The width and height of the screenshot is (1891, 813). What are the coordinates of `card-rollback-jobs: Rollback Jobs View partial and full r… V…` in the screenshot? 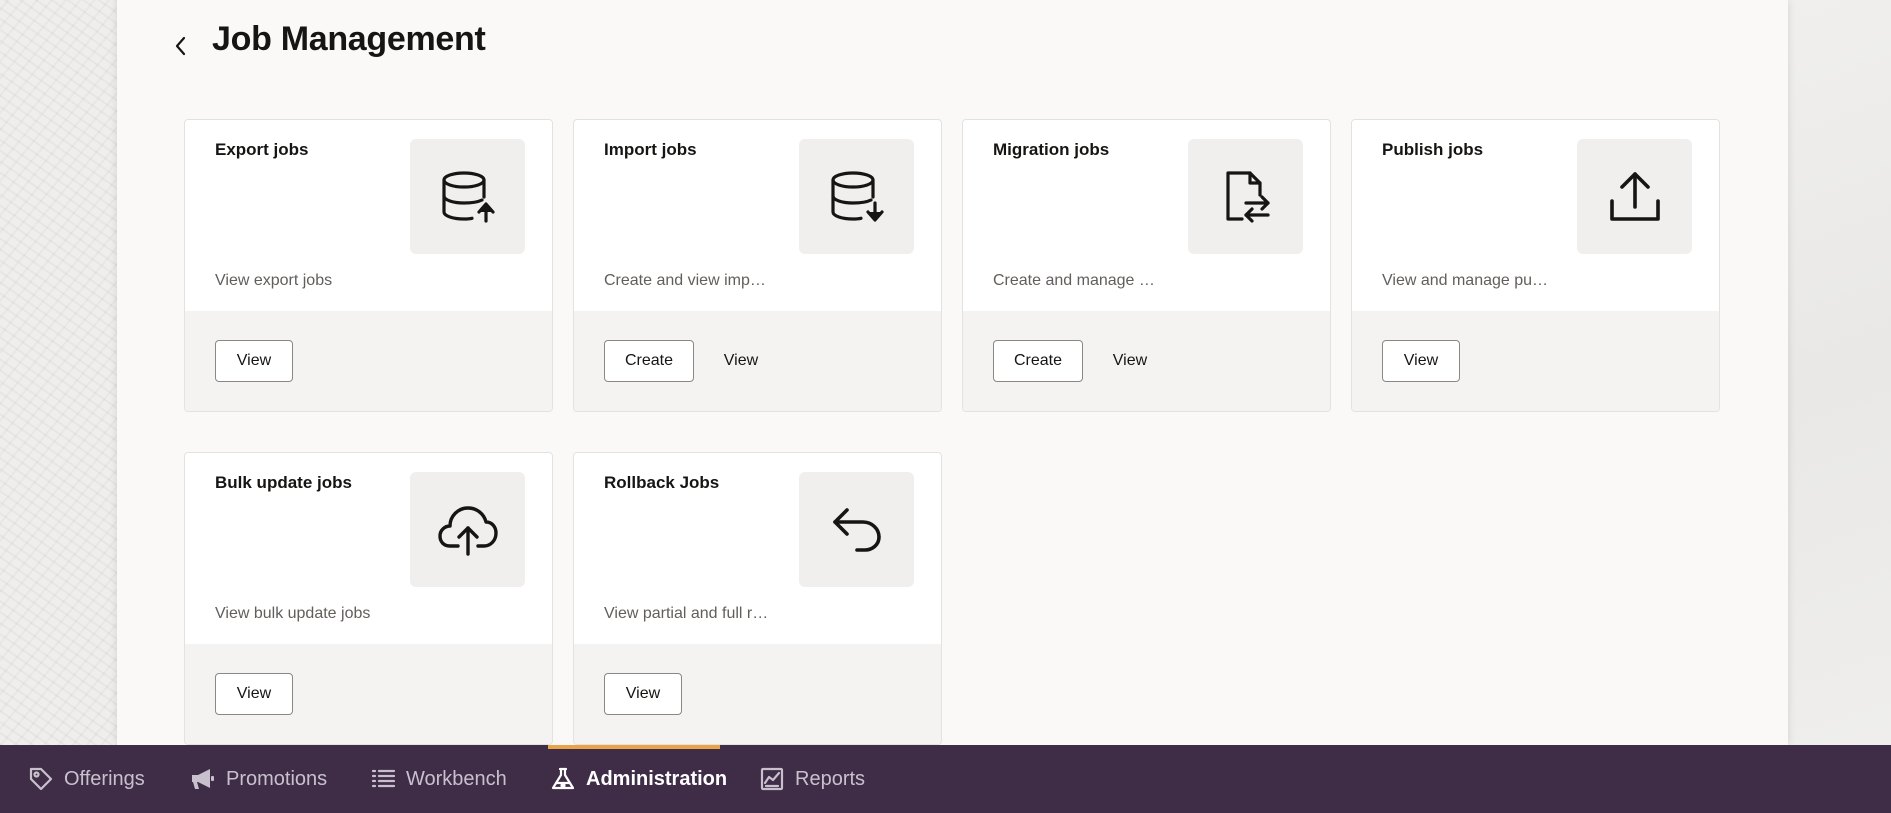 It's located at (757, 598).